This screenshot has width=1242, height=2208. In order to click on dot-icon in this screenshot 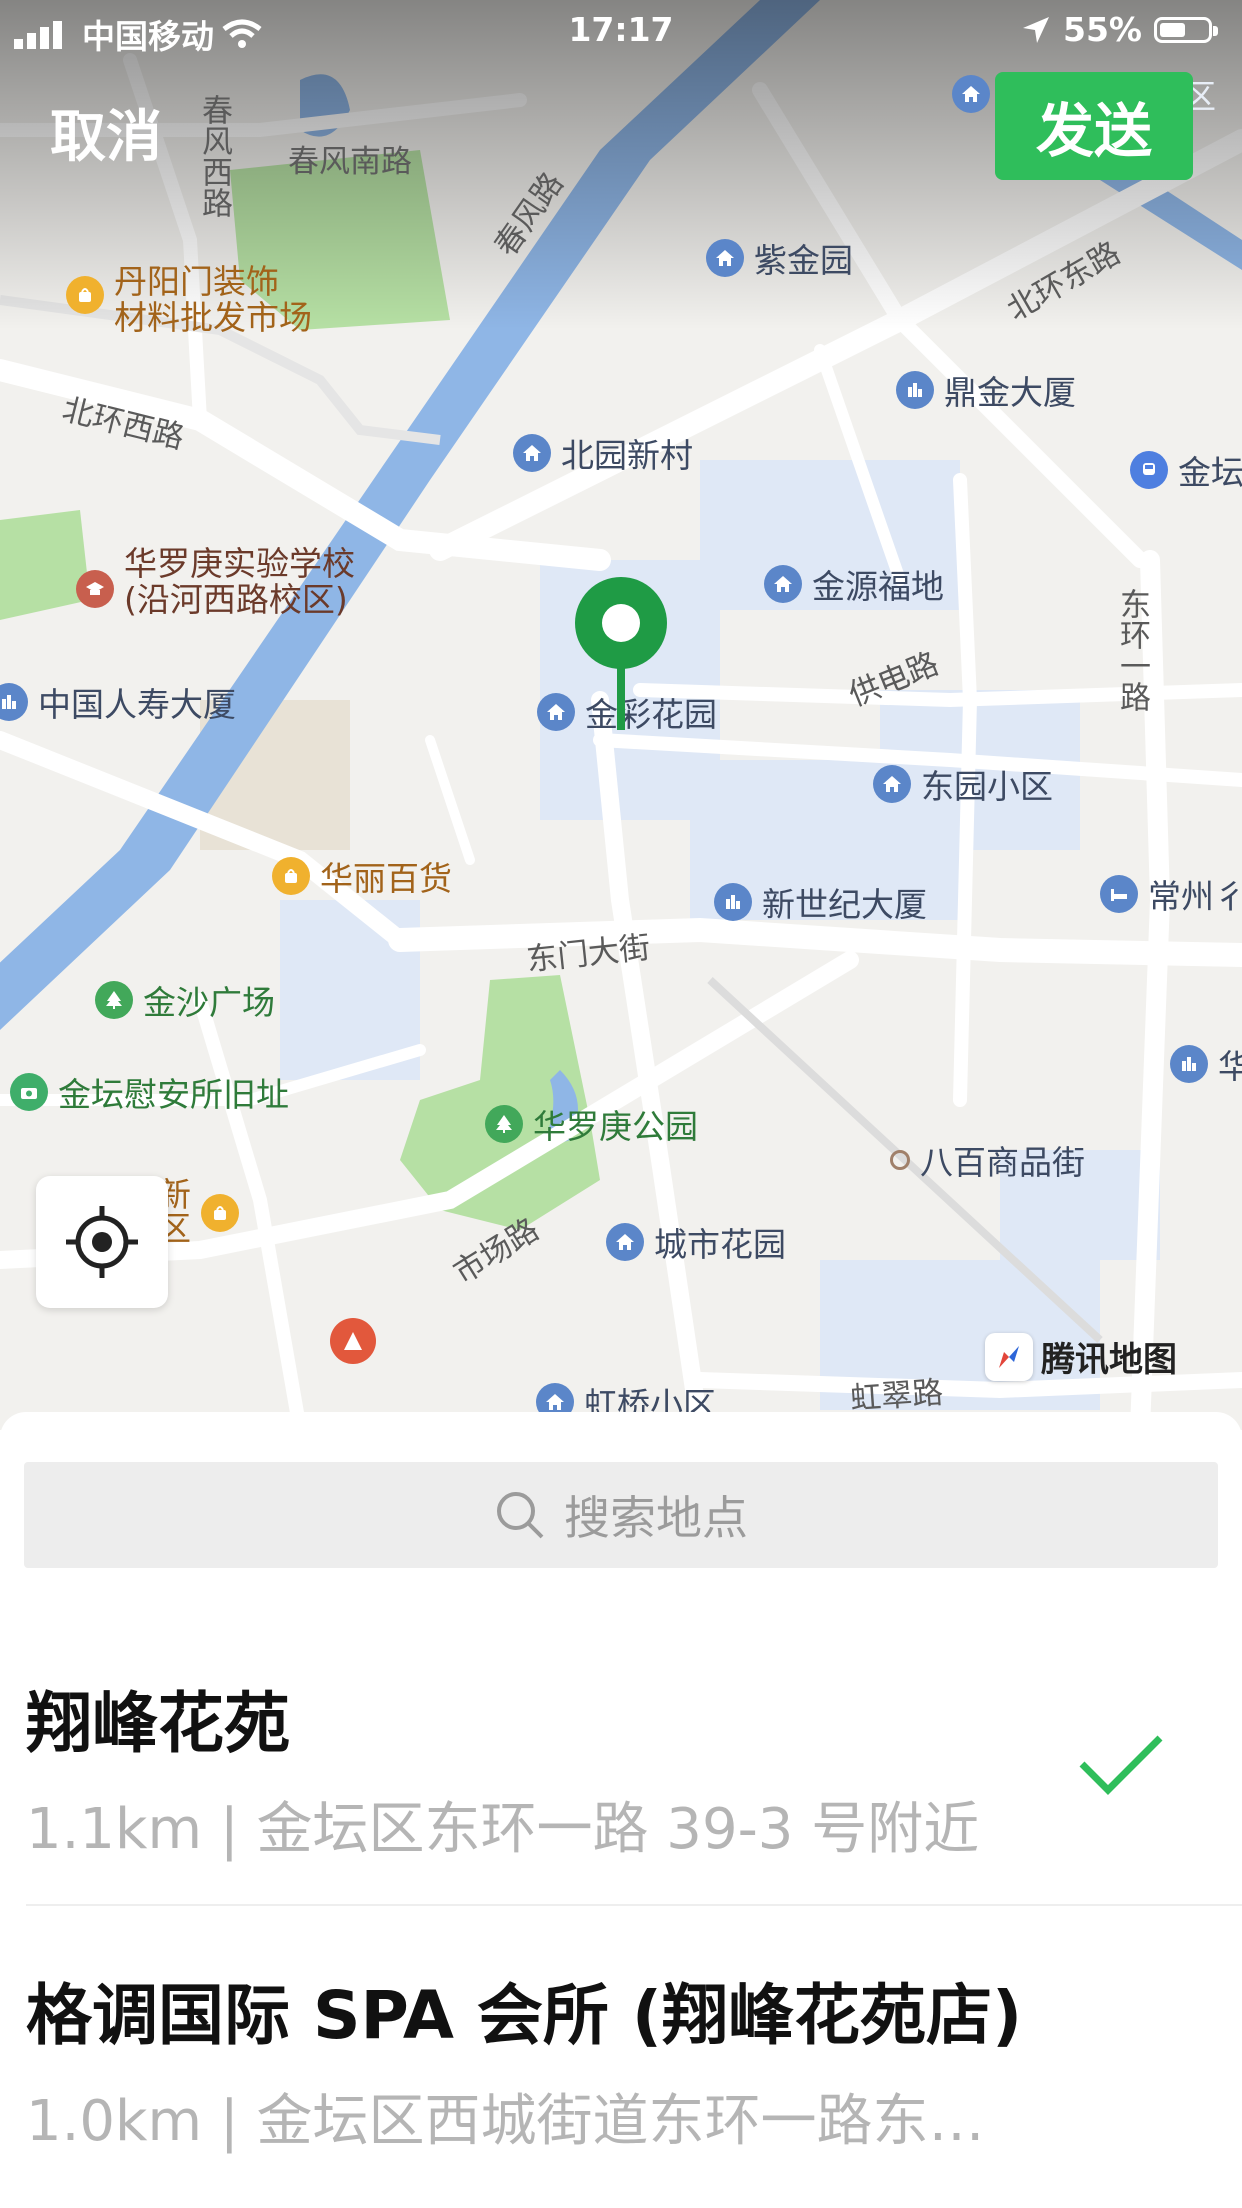, I will do `click(900, 1160)`.